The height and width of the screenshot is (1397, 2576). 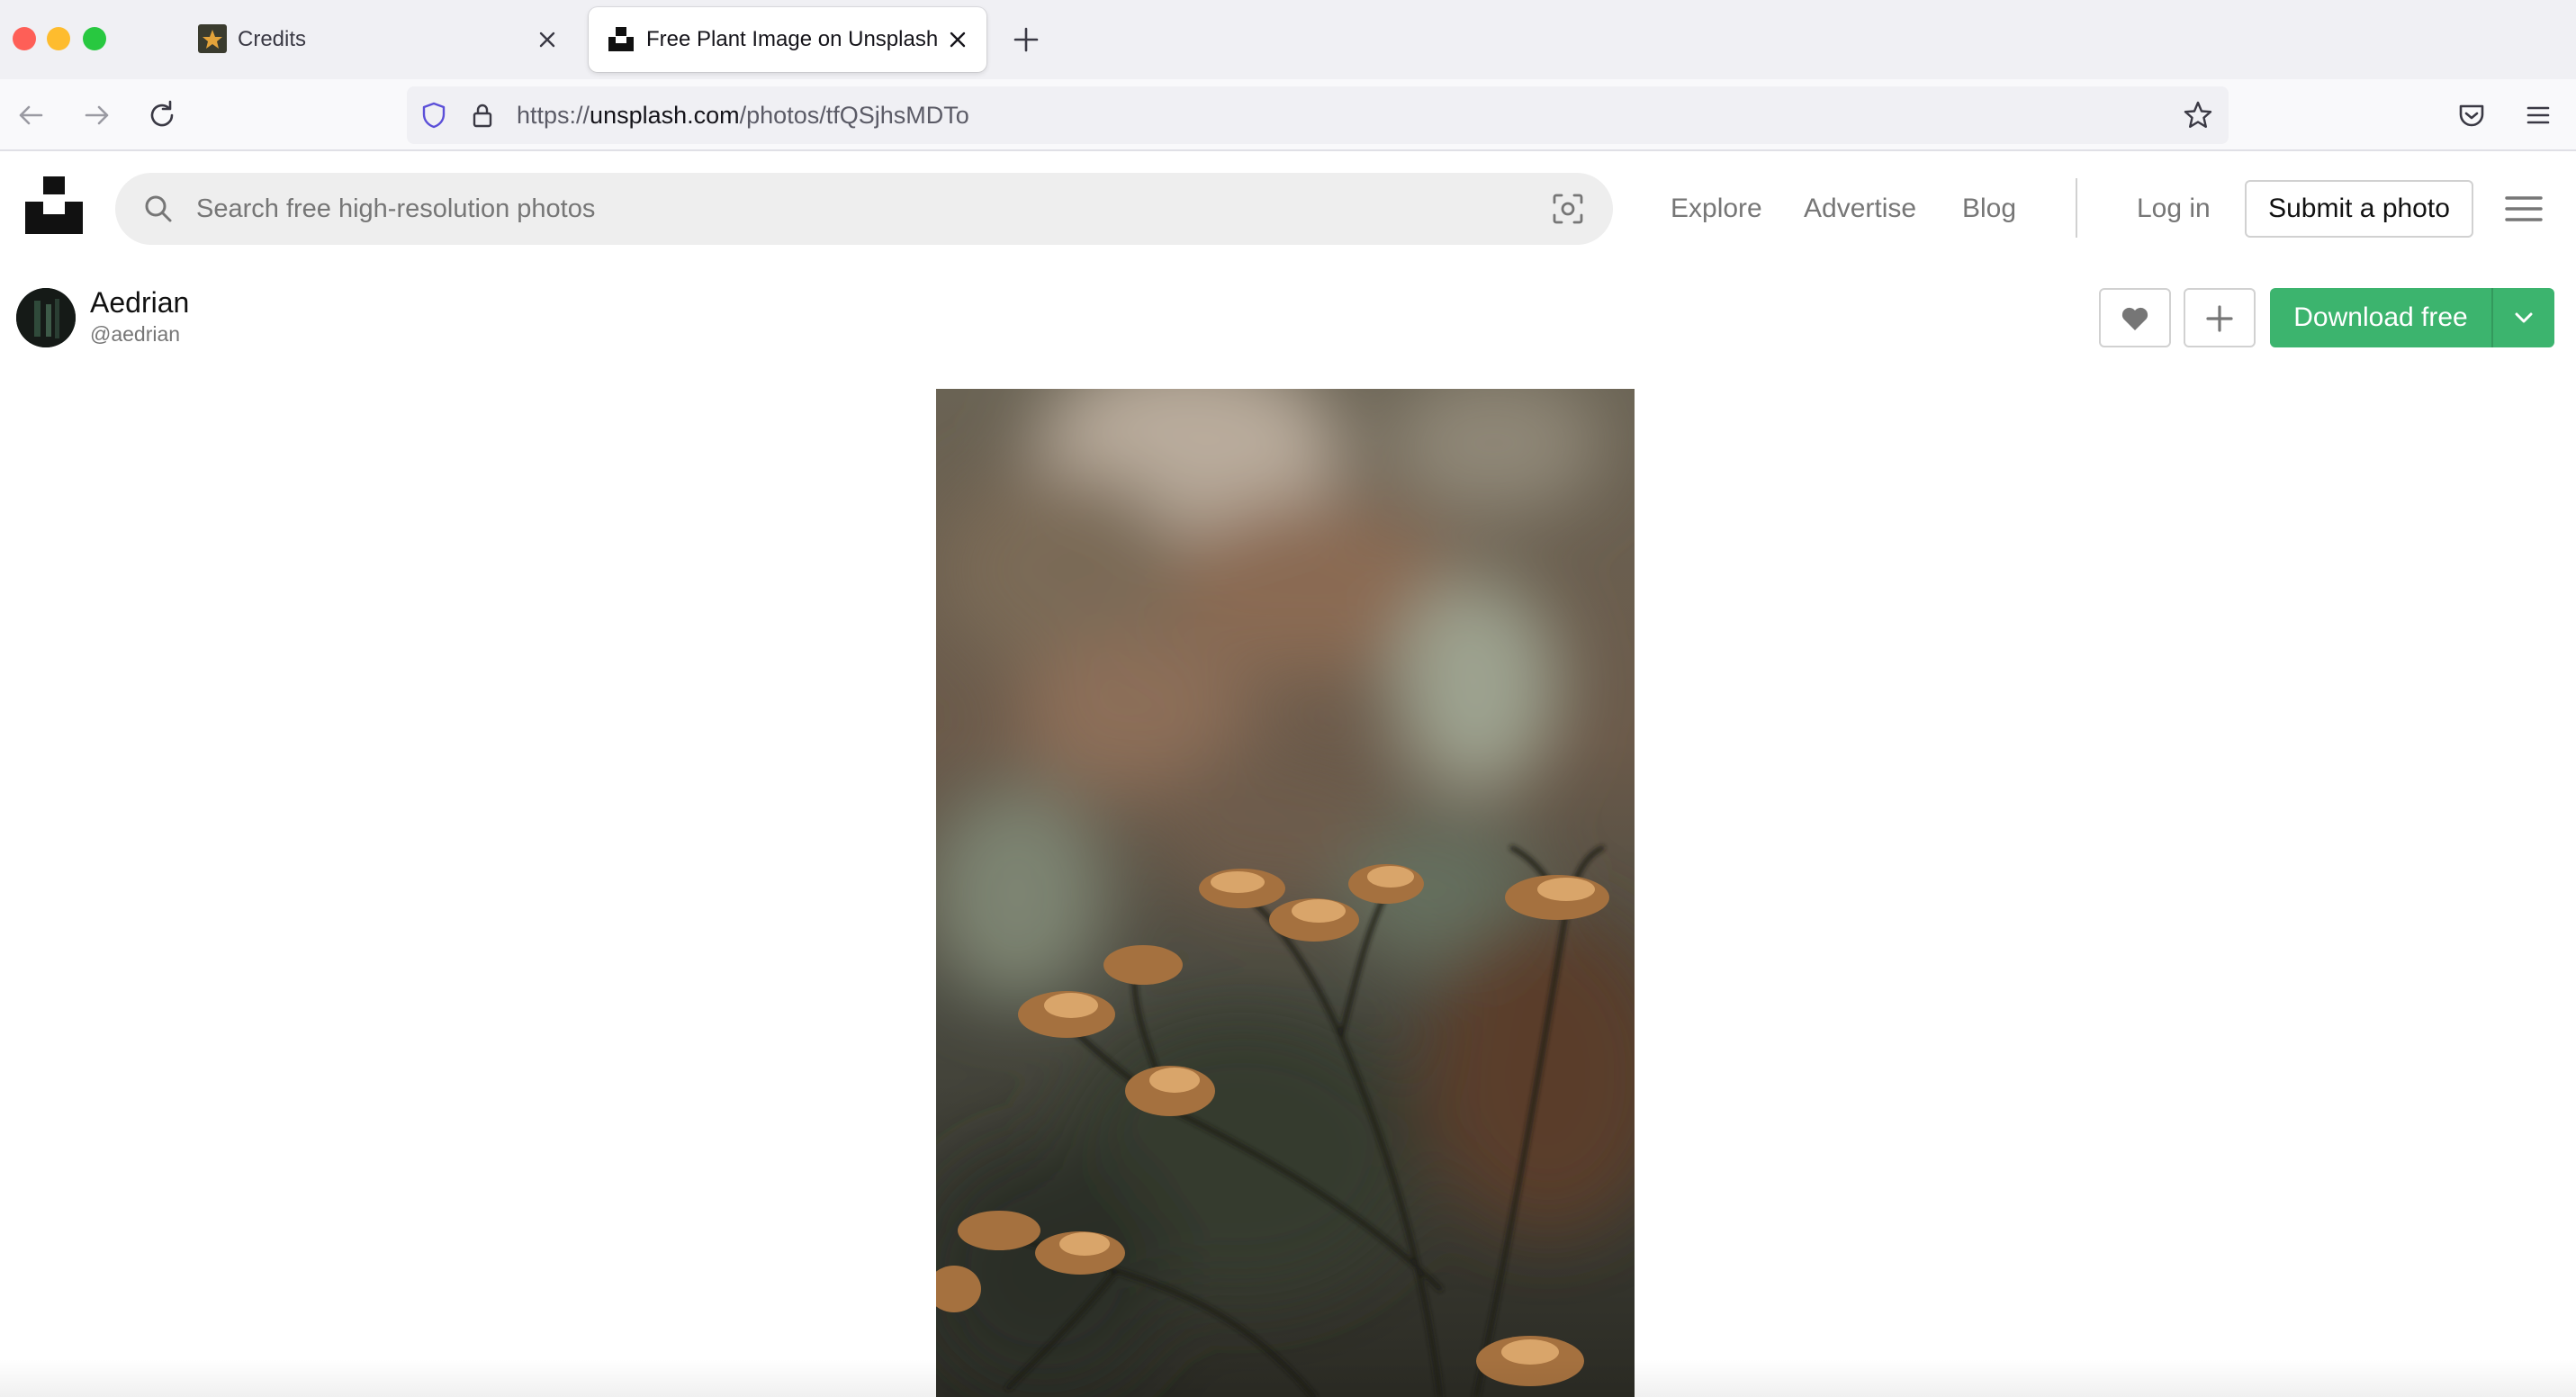 I want to click on download-button-group: Download free, so click(x=2412, y=317).